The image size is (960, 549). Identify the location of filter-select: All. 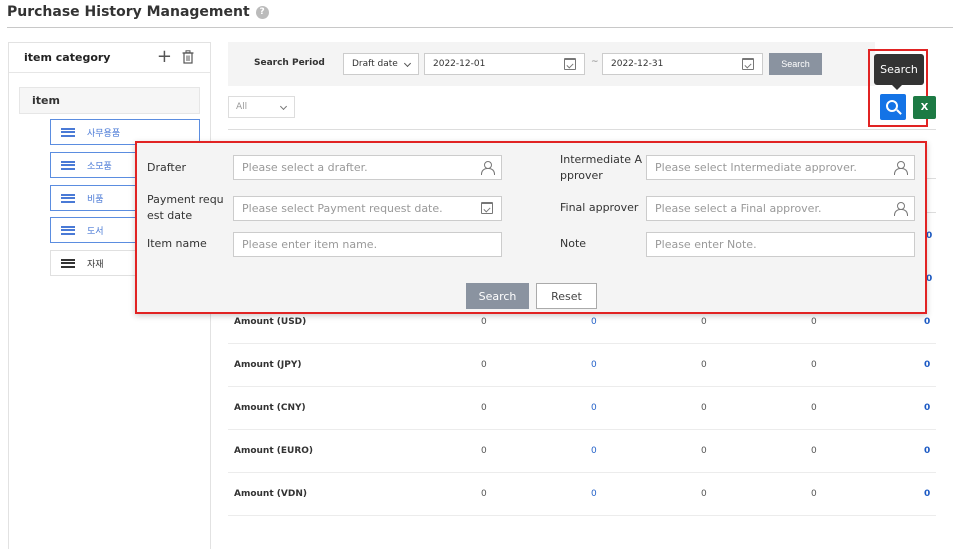
(261, 107).